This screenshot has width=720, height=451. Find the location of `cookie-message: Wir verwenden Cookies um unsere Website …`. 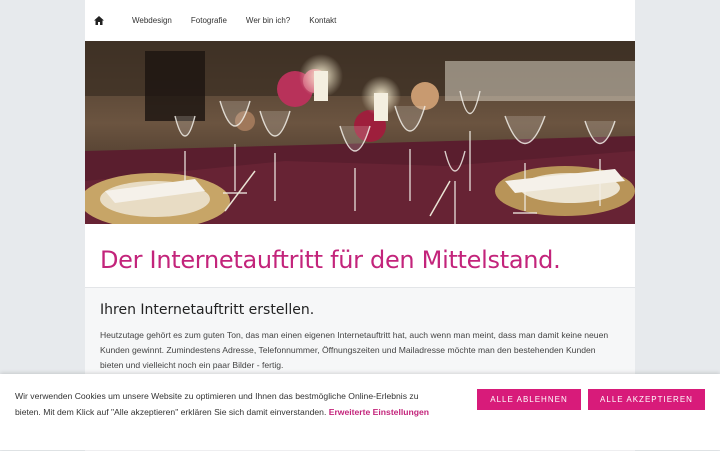

cookie-message: Wir verwenden Cookies um unsere Website … is located at coordinates (225, 404).